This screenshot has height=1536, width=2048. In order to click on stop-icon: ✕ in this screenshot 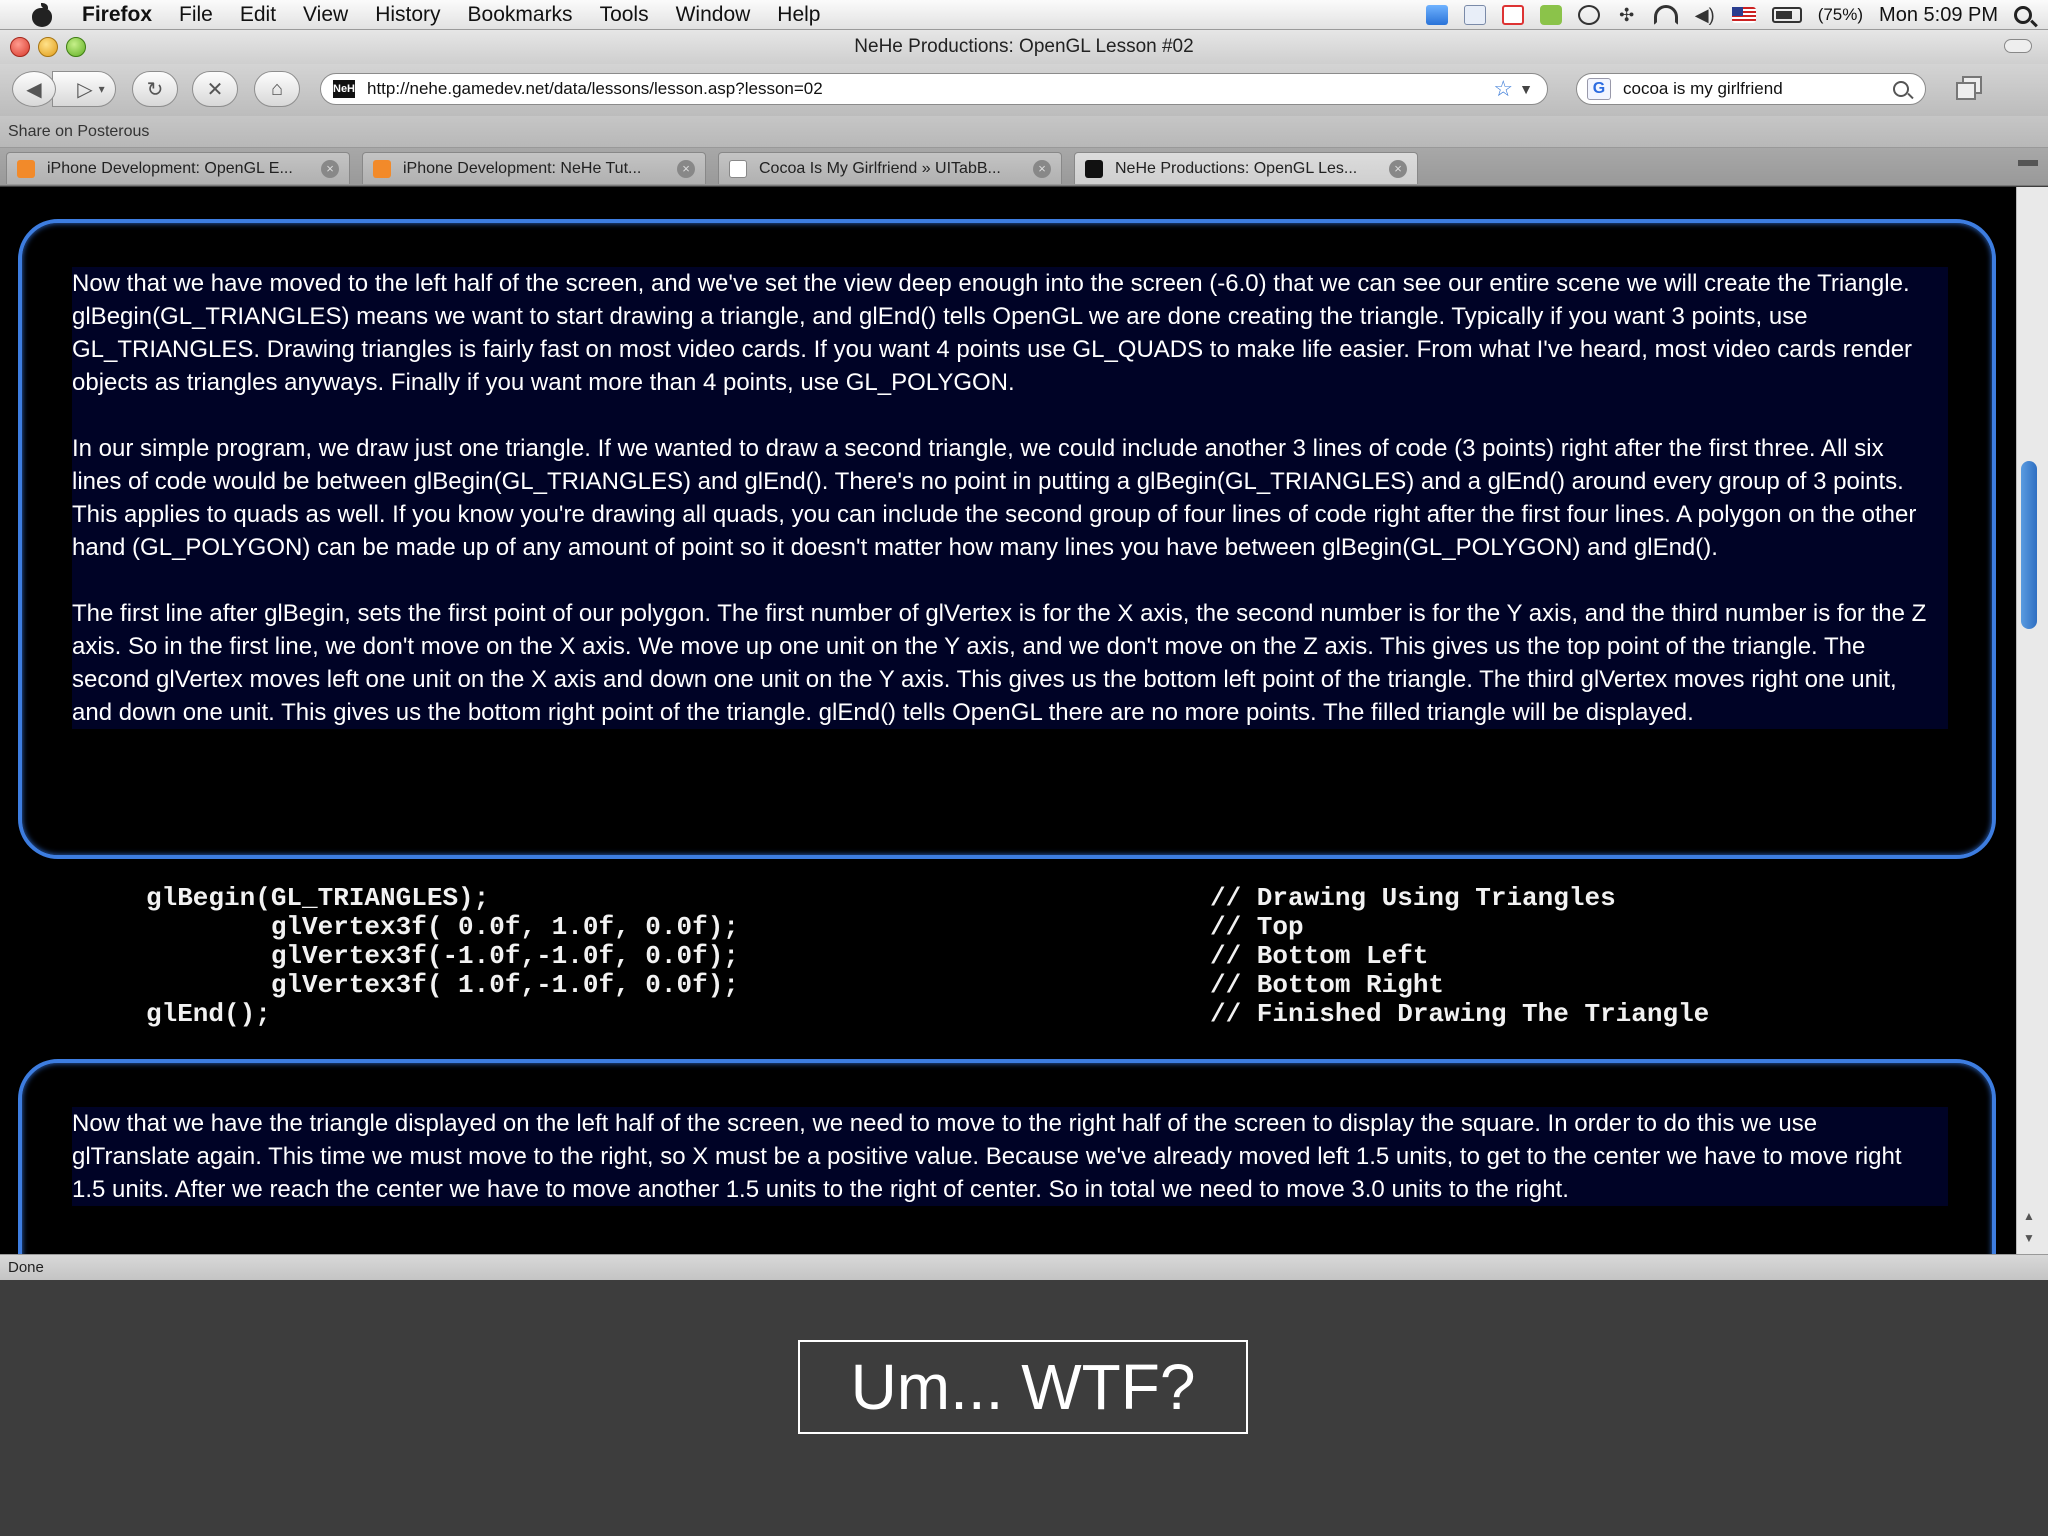, I will do `click(215, 89)`.